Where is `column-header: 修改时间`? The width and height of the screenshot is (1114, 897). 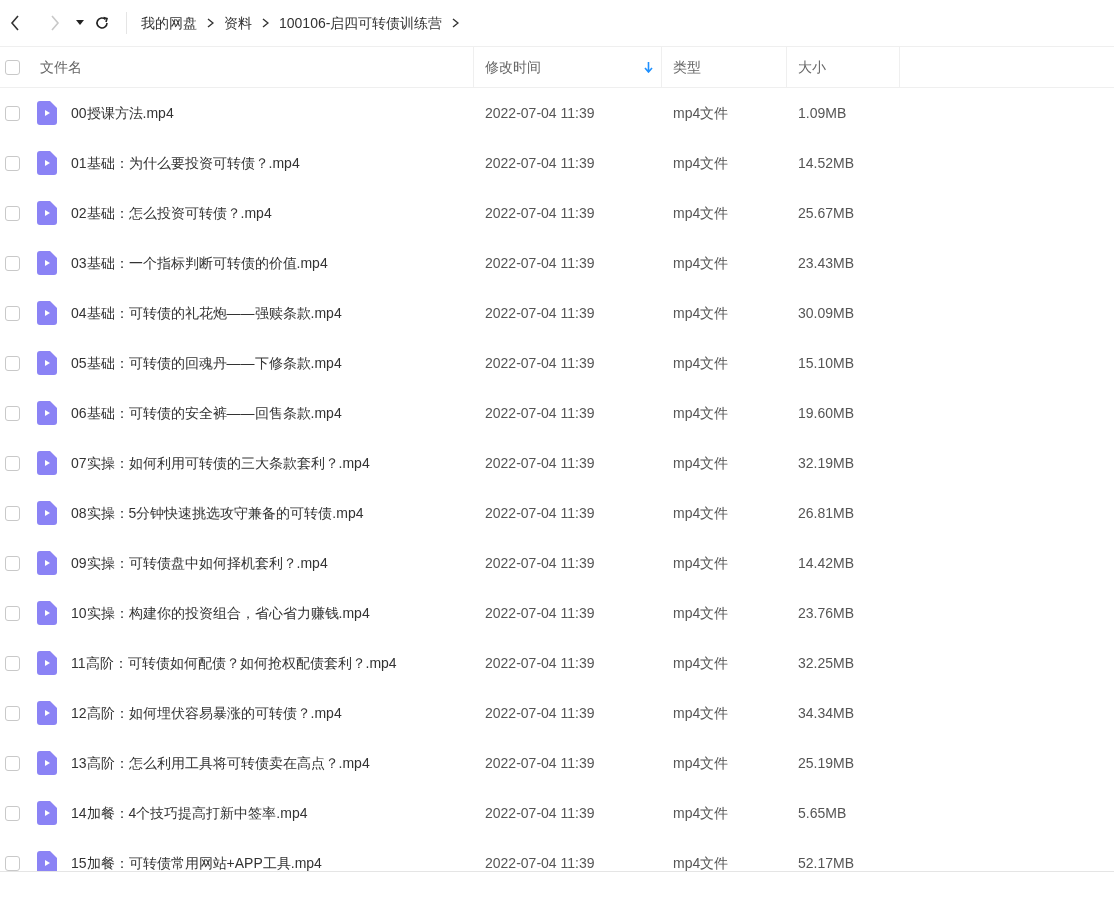 column-header: 修改时间 is located at coordinates (568, 67).